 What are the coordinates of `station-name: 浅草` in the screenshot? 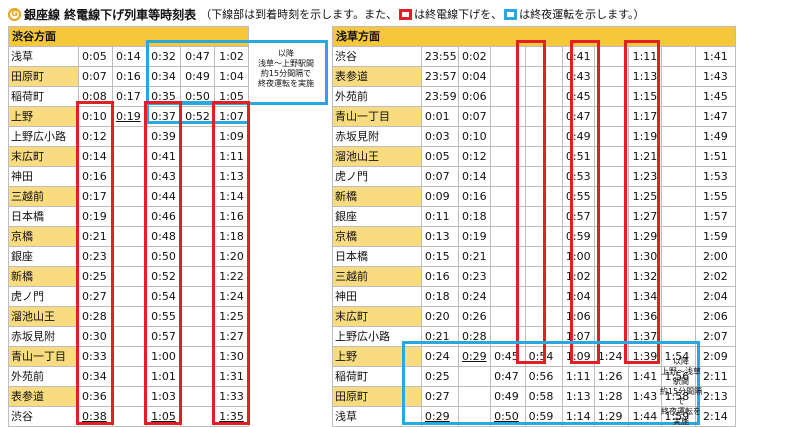 It's located at (43, 56).